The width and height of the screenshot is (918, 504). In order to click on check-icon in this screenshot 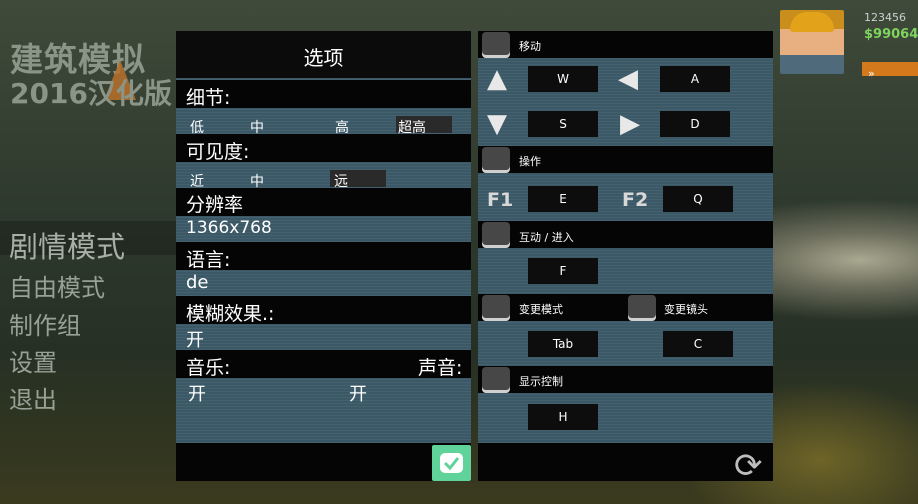, I will do `click(451, 463)`.